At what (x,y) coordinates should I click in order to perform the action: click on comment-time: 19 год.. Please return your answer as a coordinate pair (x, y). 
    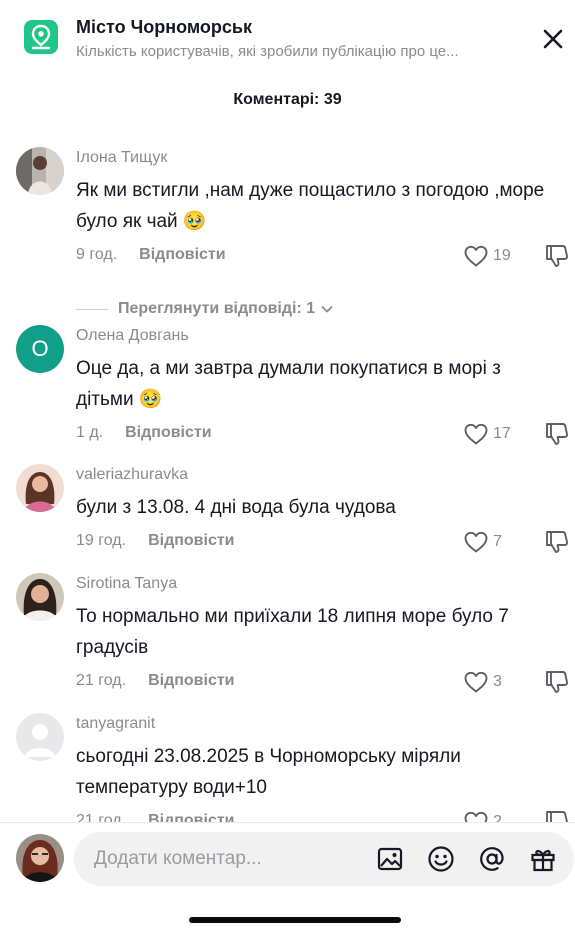
    Looking at the image, I should click on (101, 540).